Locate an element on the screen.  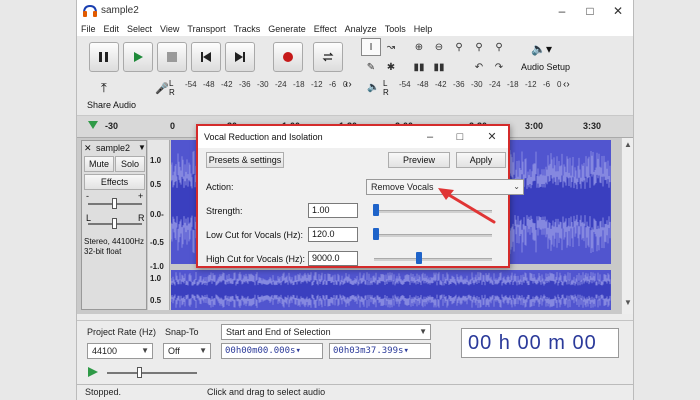
zoom-toggle-button: ⚲ is located at coordinates (499, 47).